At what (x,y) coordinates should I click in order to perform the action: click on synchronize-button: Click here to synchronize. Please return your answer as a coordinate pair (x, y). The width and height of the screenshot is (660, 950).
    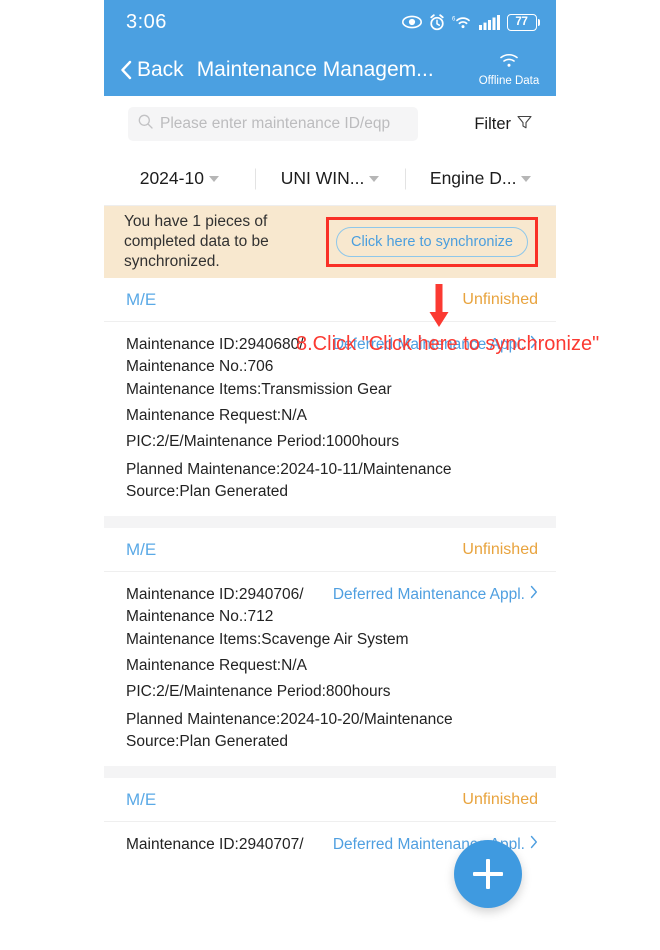
    Looking at the image, I should click on (432, 242).